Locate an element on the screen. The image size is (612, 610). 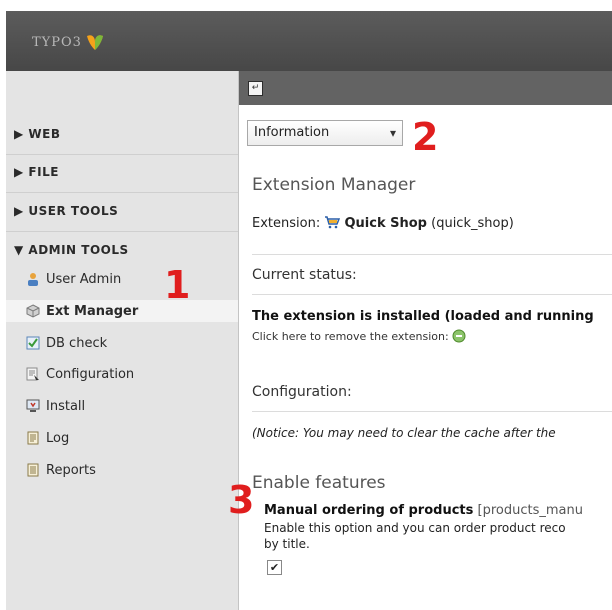
doc-header: ↵ is located at coordinates (425, 88).